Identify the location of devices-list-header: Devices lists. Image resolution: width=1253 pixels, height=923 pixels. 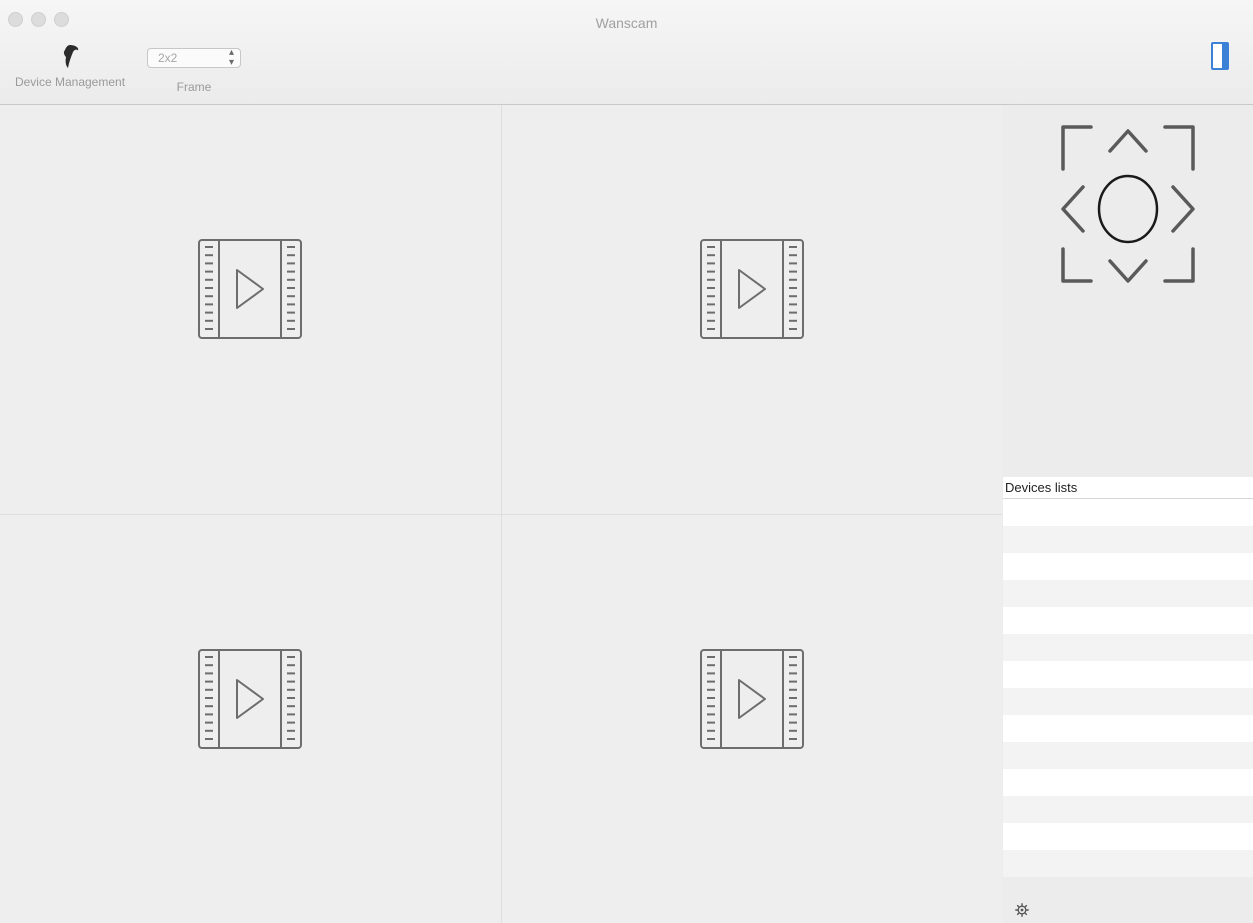
(1128, 488).